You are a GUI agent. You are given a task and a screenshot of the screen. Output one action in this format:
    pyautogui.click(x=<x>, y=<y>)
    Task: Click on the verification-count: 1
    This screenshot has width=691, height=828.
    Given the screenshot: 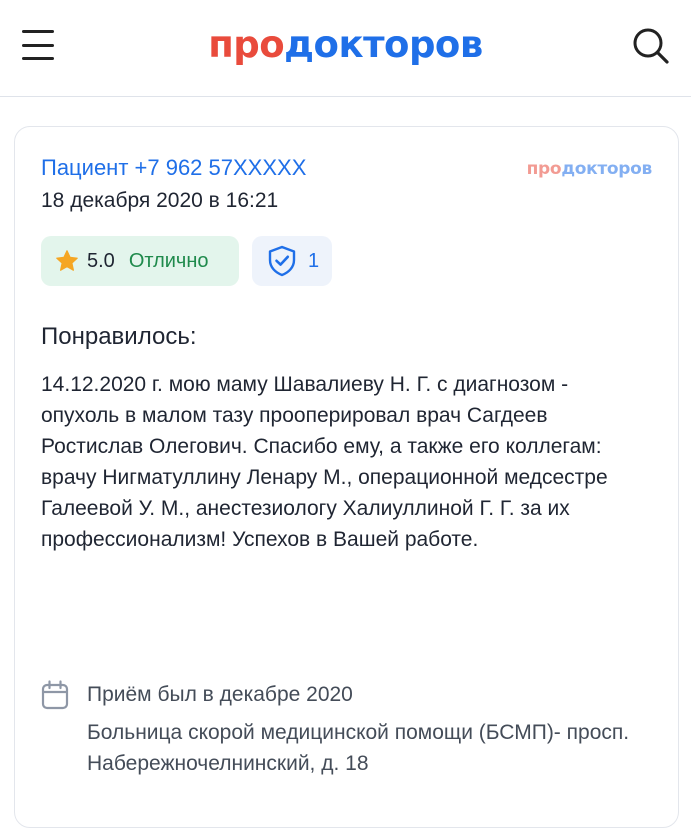 What is the action you would take?
    pyautogui.click(x=314, y=260)
    